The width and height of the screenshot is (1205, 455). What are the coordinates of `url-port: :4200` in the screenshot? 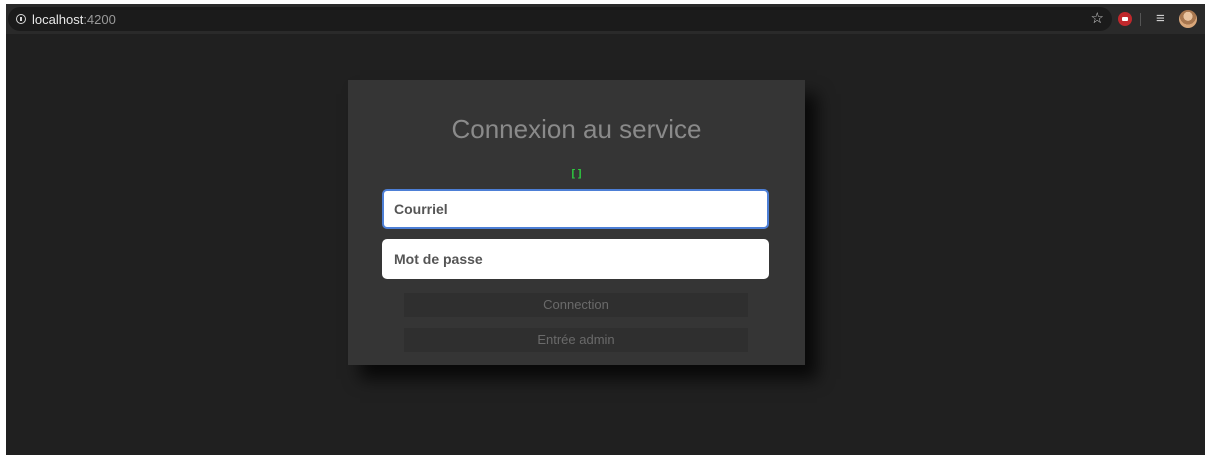 It's located at (99, 19).